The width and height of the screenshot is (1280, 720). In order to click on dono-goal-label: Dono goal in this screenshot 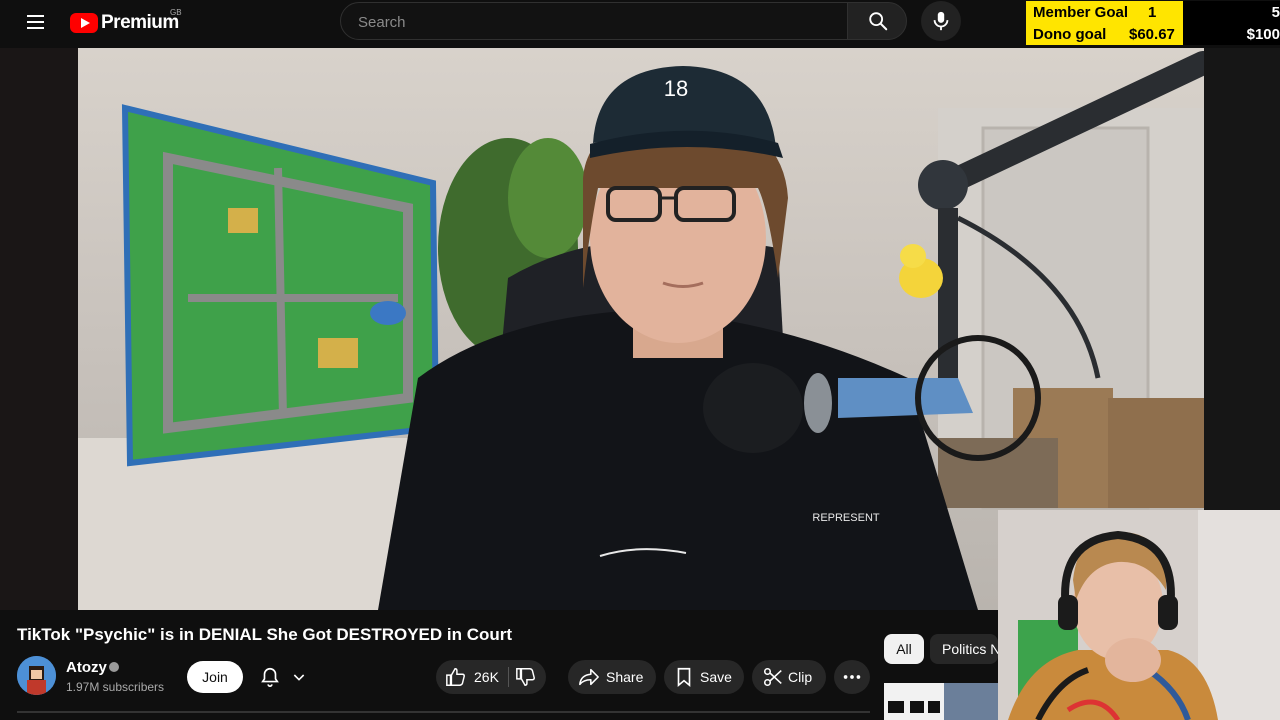, I will do `click(1070, 34)`.